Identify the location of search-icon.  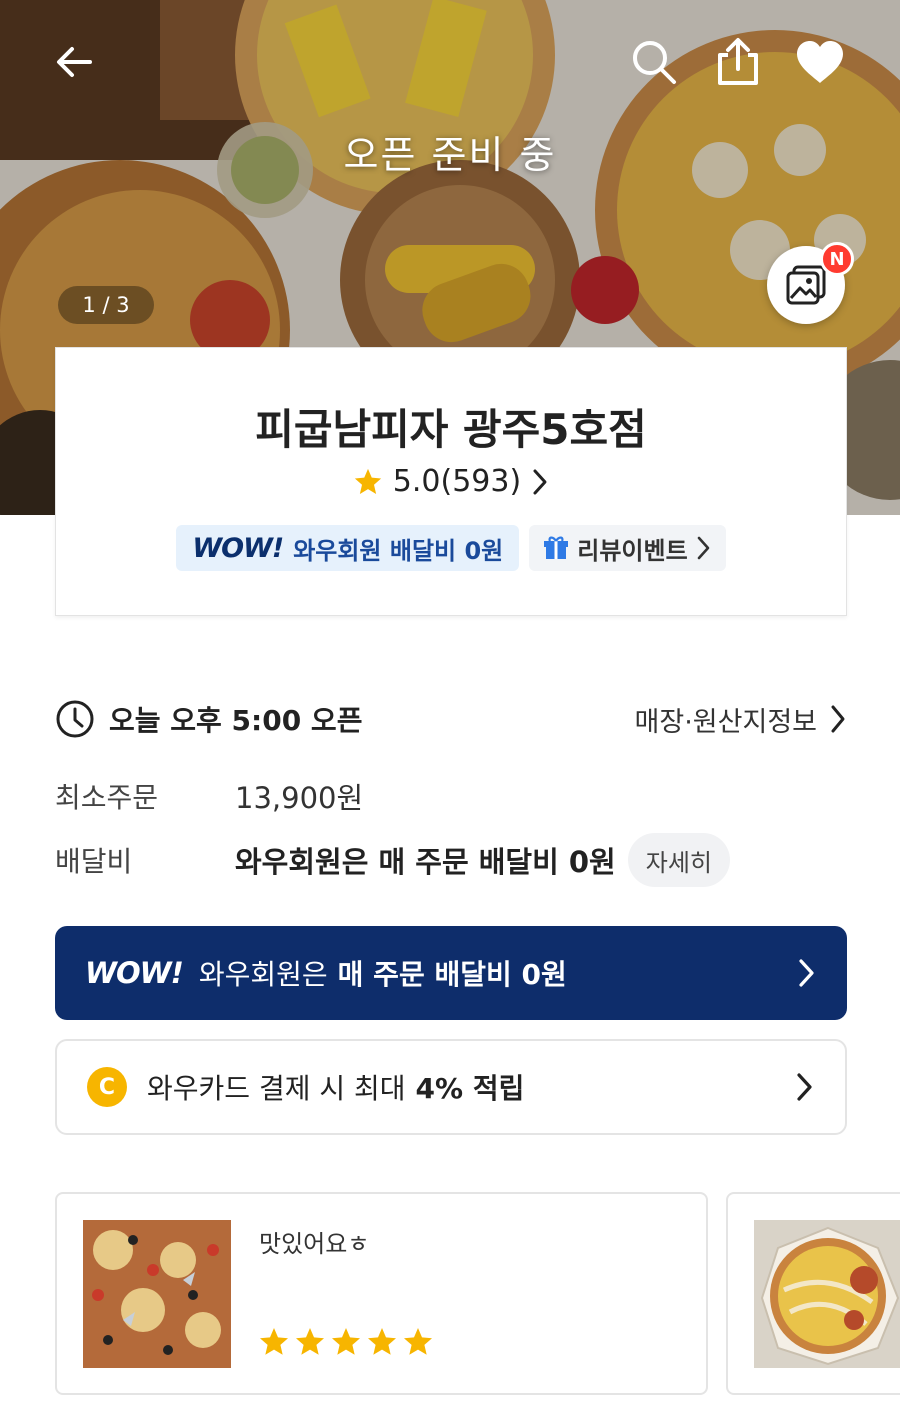
(654, 62).